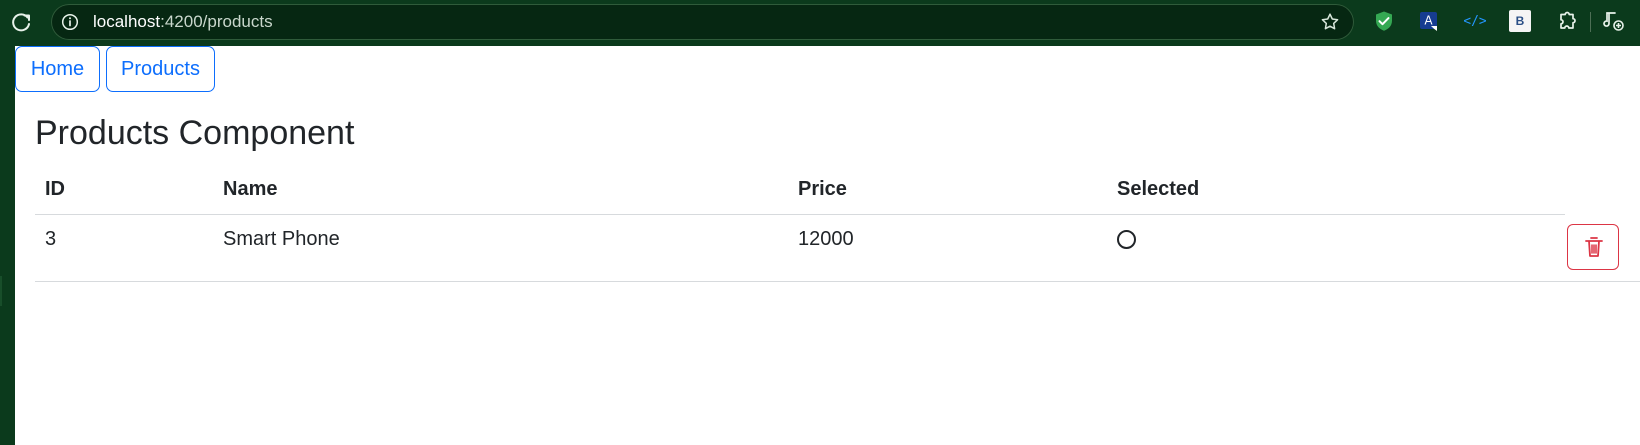 The height and width of the screenshot is (445, 1640). I want to click on toolbar-separator, so click(1590, 22).